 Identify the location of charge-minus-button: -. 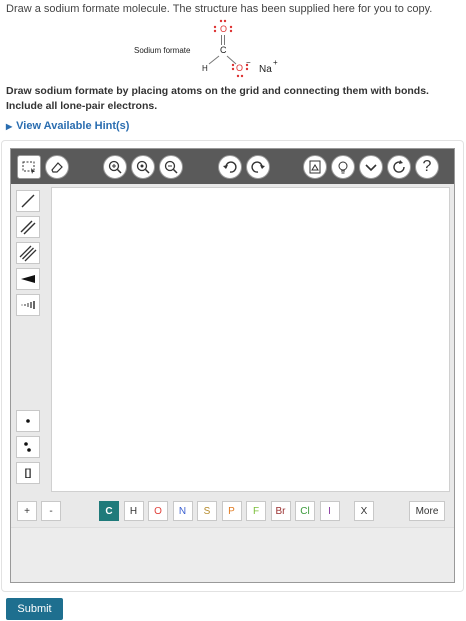
(51, 511).